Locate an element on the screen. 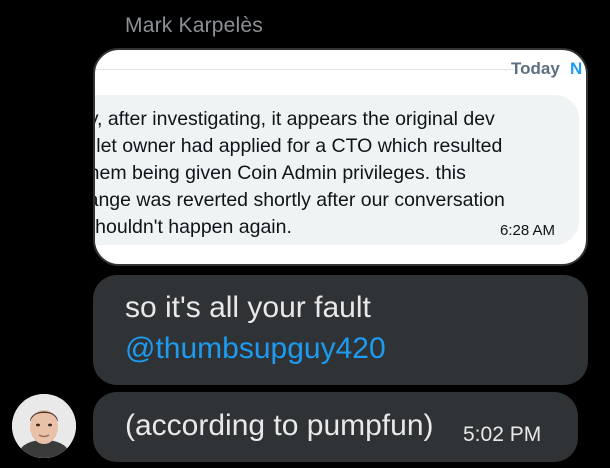  avatar is located at coordinates (44, 426).